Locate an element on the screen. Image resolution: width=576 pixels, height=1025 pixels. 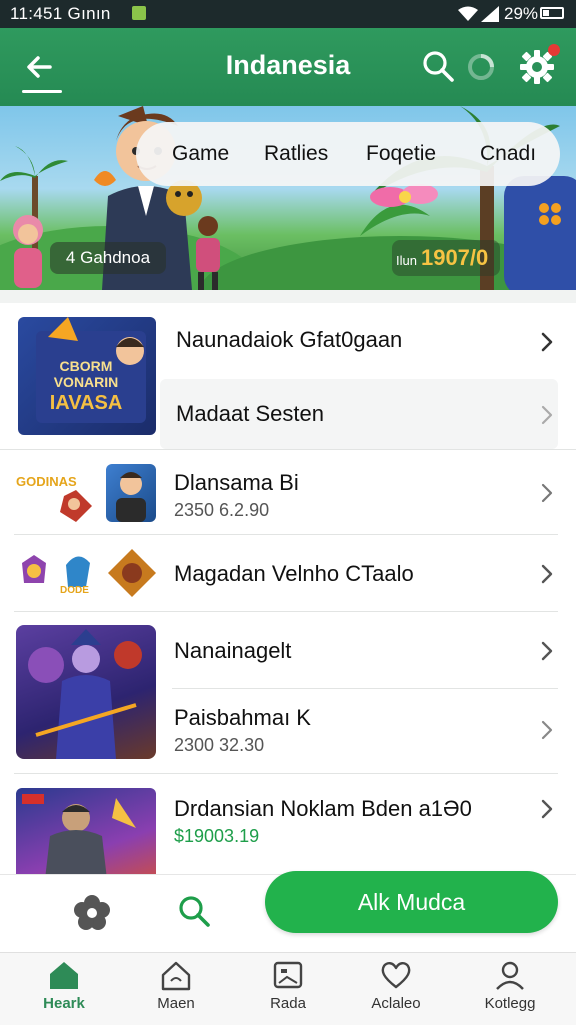
notification-icon is located at coordinates (139, 13).